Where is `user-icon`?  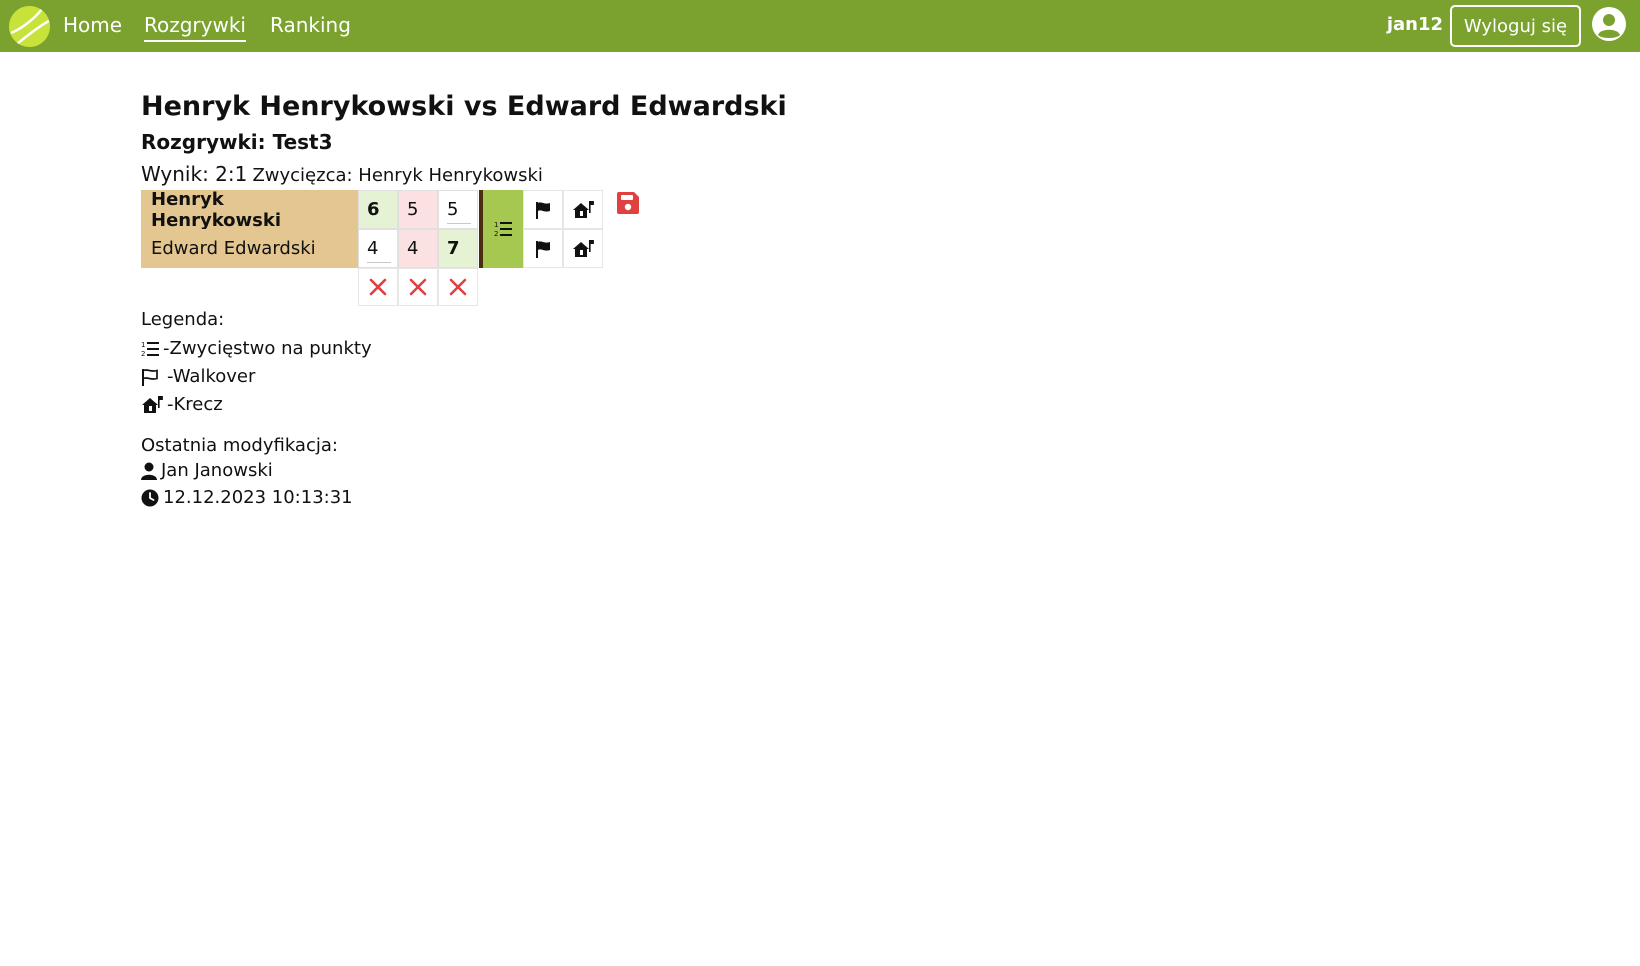 user-icon is located at coordinates (149, 471).